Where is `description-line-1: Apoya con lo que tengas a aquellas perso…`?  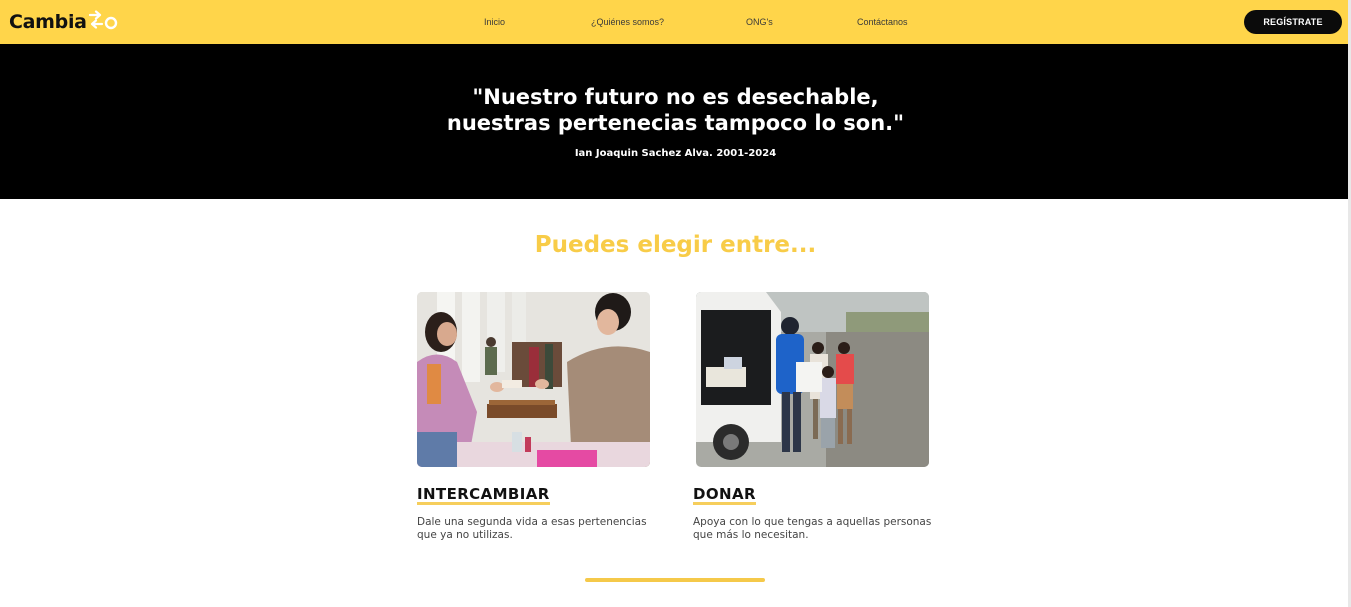
description-line-1: Apoya con lo que tengas a aquellas perso… is located at coordinates (812, 522).